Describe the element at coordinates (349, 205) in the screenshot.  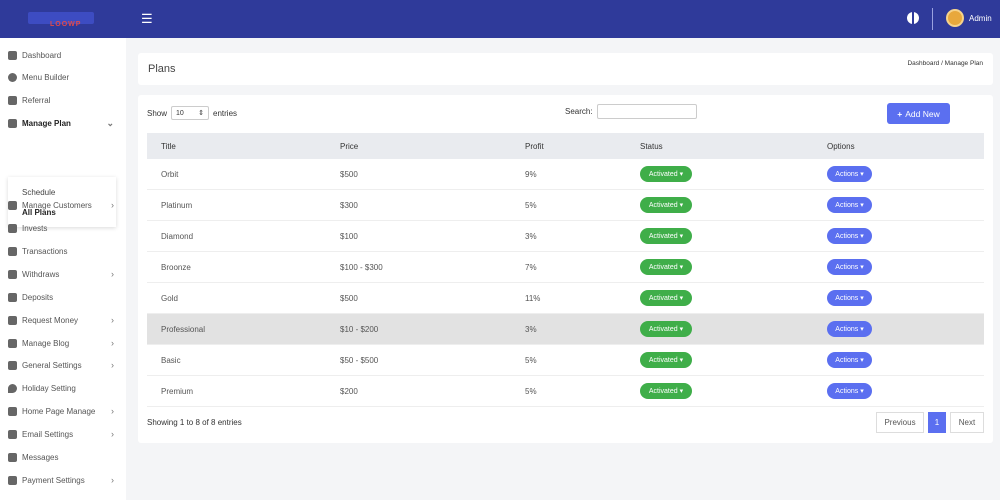
I see `cell-price: $300` at that location.